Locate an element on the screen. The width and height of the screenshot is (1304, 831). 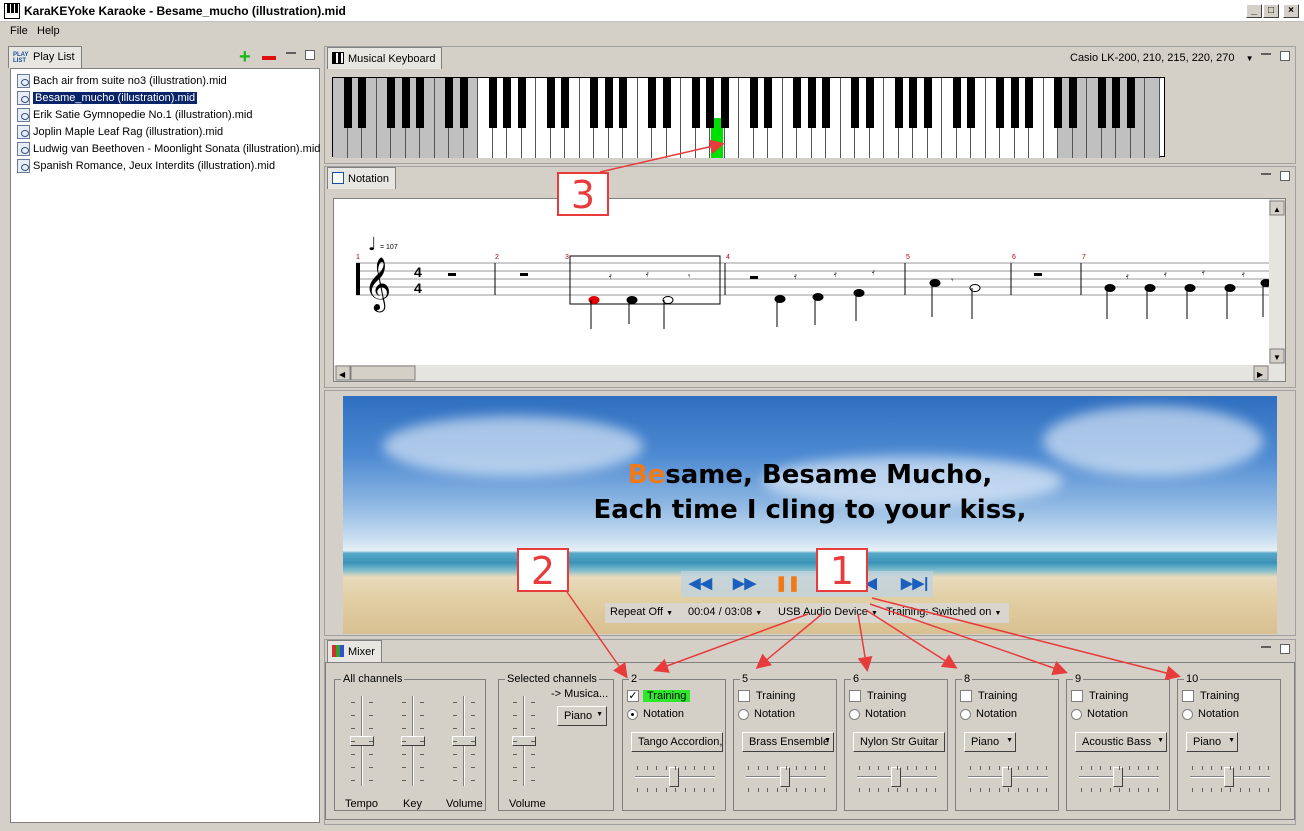
keyboard-model-select: Casio LK-200, 210, 215, 220, 270 ▼ is located at coordinates (1162, 58).